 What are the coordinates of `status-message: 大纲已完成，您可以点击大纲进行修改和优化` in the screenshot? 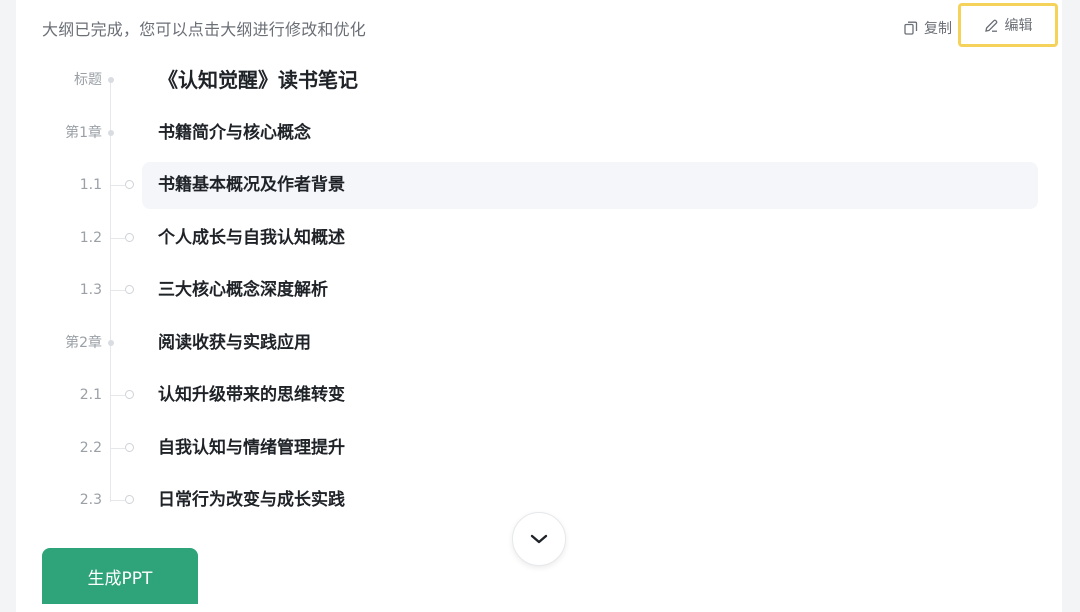 It's located at (204, 29).